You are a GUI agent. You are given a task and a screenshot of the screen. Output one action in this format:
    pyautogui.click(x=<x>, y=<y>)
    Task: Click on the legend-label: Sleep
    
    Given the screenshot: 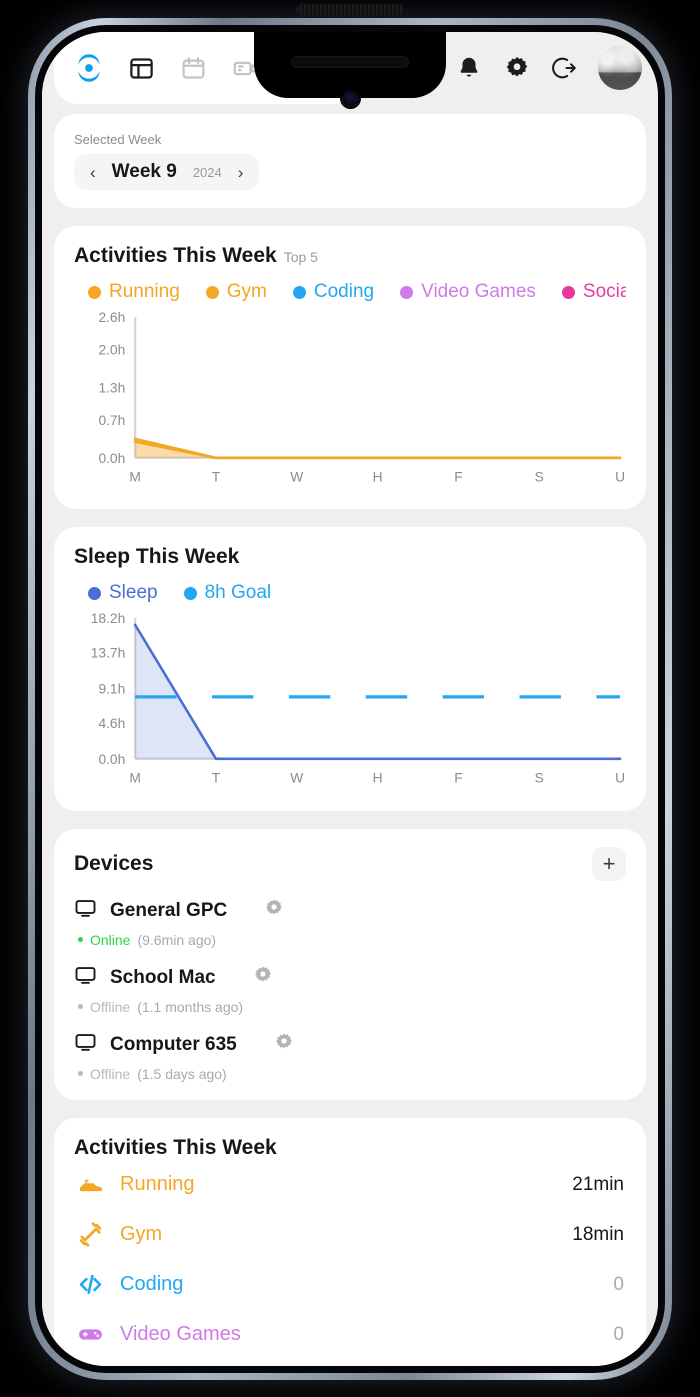 What is the action you would take?
    pyautogui.click(x=133, y=593)
    